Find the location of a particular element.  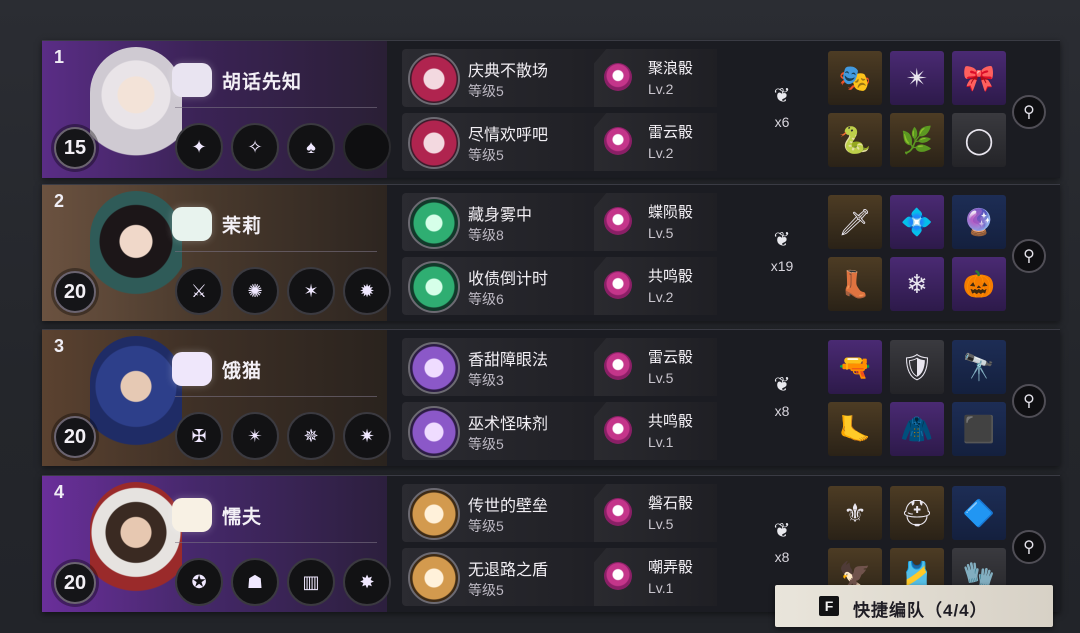

equipment-slot: 🎃 is located at coordinates (979, 284).